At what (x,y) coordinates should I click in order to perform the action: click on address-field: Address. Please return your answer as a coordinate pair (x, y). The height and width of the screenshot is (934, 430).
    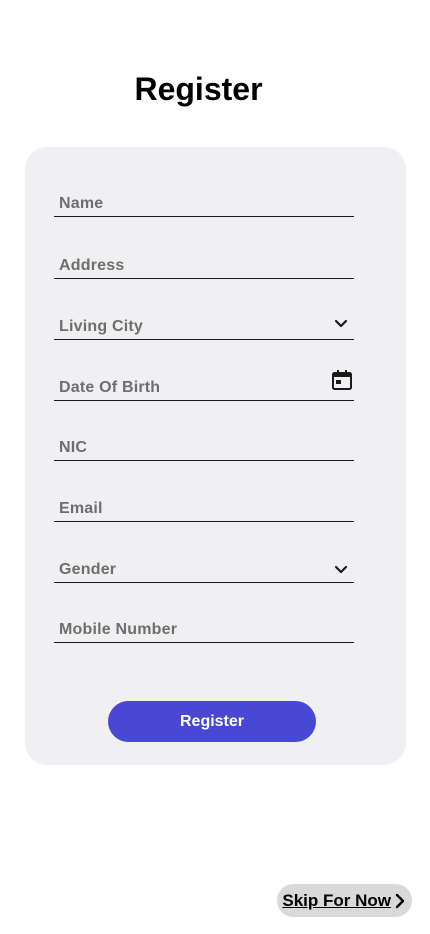
    Looking at the image, I should click on (204, 265).